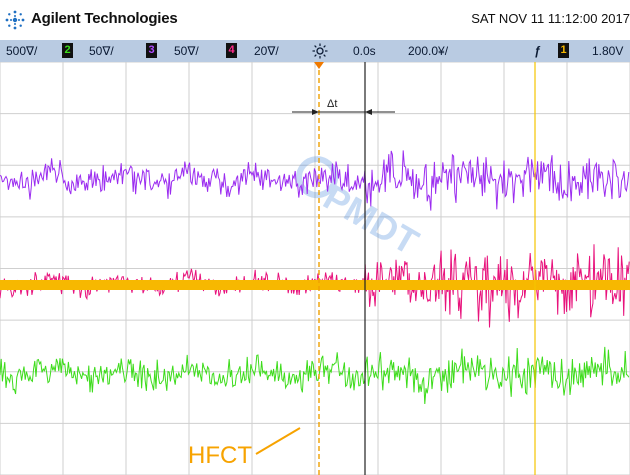 This screenshot has width=630, height=475. Describe the element at coordinates (67, 50) in the screenshot. I see `ch2-badge: 2` at that location.